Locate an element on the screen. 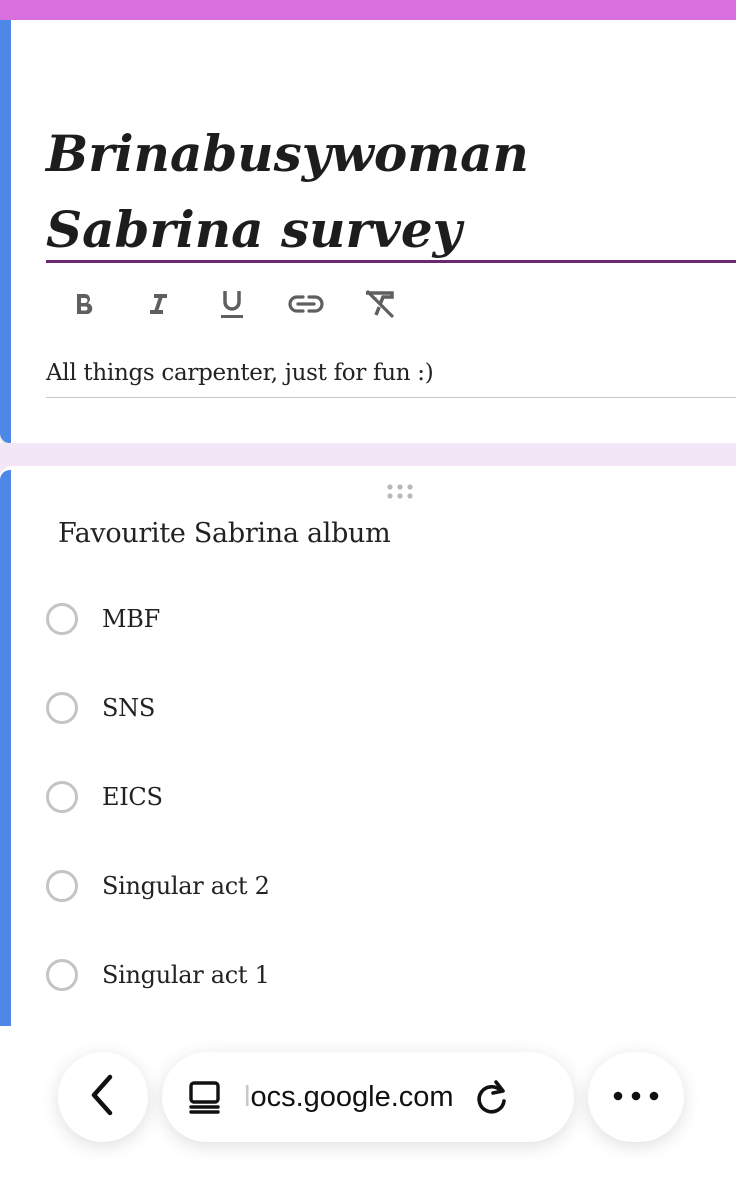  option-item: MBF is located at coordinates (103, 619).